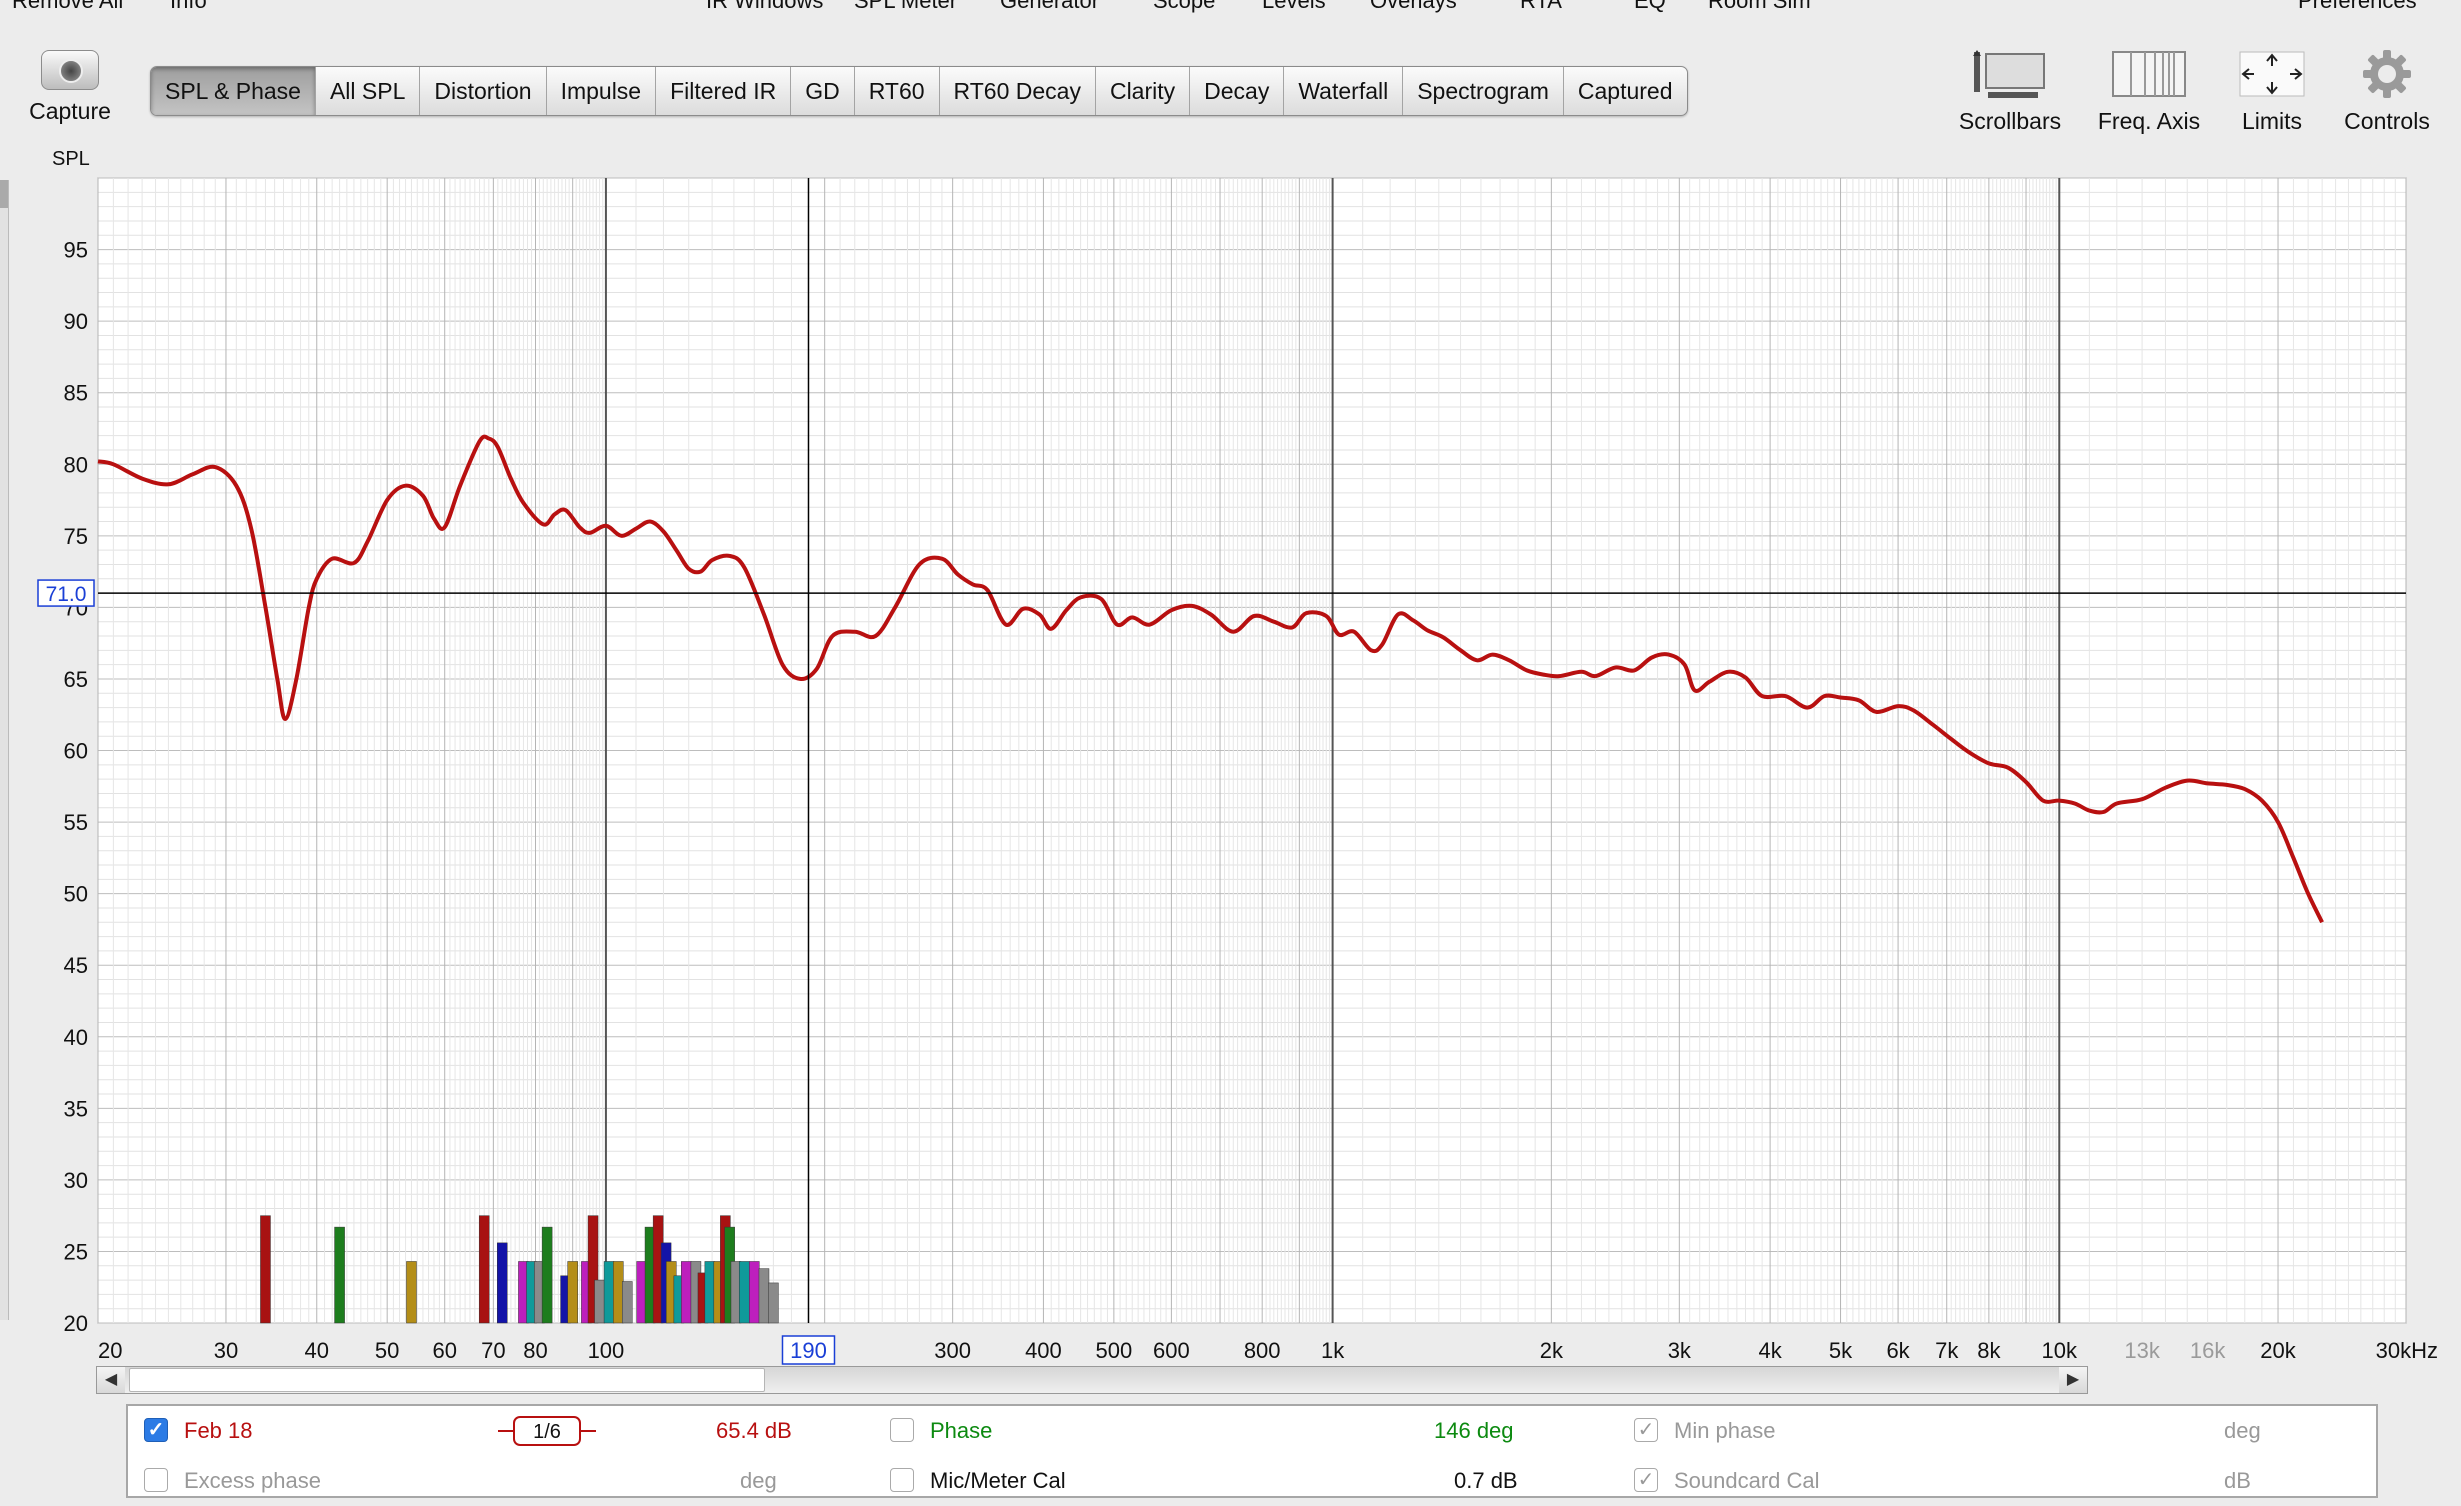  I want to click on excess-phase-label: Excess phase, so click(252, 1480).